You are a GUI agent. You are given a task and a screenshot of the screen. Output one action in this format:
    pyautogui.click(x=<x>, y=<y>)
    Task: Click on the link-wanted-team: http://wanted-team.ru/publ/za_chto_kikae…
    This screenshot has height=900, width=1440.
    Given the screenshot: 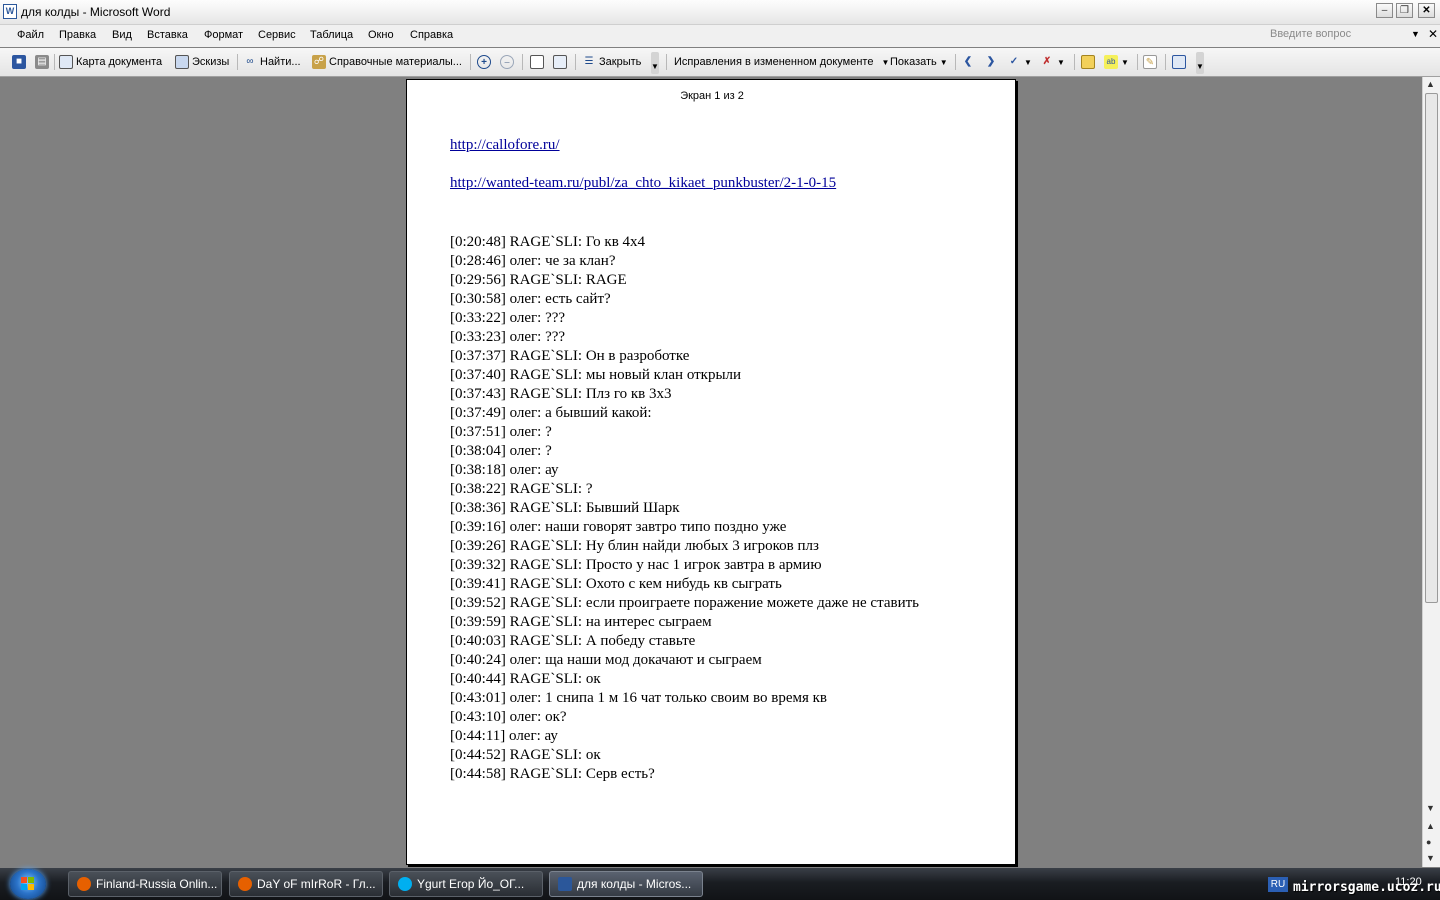 What is the action you would take?
    pyautogui.click(x=643, y=183)
    